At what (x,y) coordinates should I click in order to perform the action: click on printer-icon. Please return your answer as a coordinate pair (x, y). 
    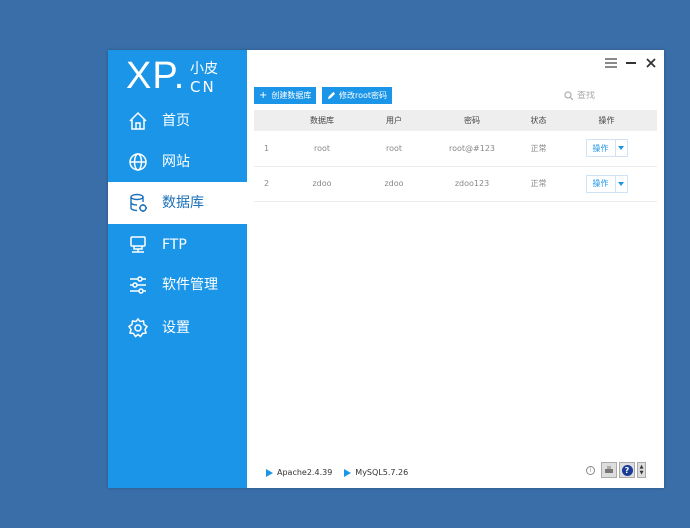
    Looking at the image, I should click on (609, 469).